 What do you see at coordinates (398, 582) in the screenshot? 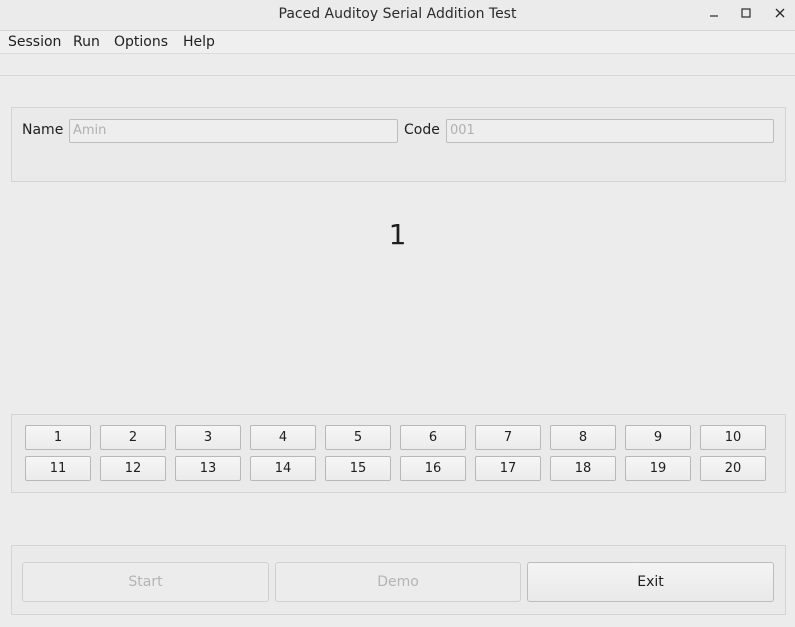
I see `demo-button: Demo` at bounding box center [398, 582].